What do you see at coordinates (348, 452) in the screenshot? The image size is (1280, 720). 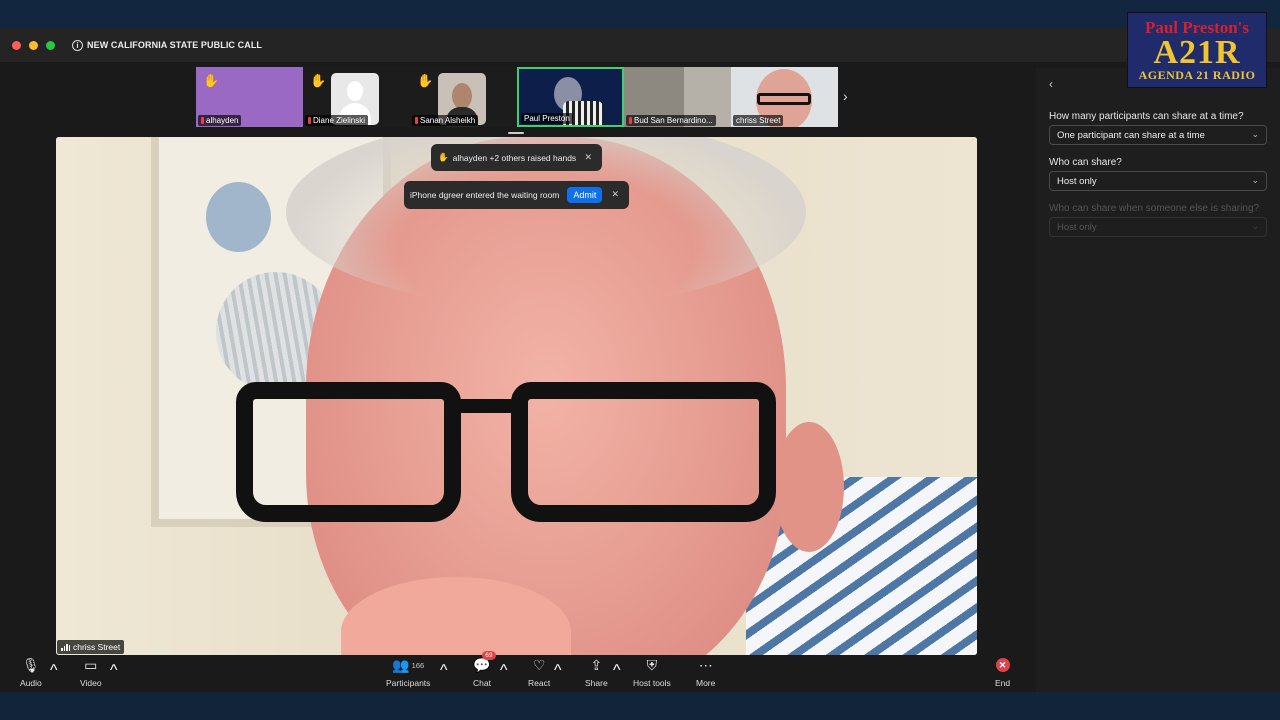 I see `video-glasses-left` at bounding box center [348, 452].